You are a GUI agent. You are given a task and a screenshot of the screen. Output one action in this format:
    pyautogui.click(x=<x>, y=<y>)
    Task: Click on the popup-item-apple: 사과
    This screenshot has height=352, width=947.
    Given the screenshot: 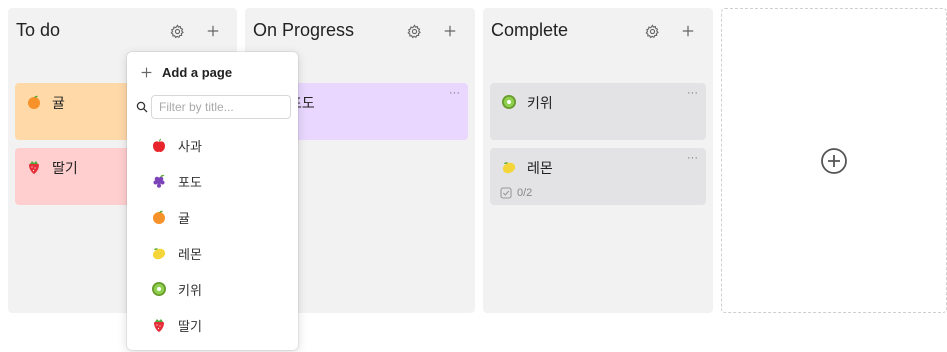 What is the action you would take?
    pyautogui.click(x=221, y=145)
    